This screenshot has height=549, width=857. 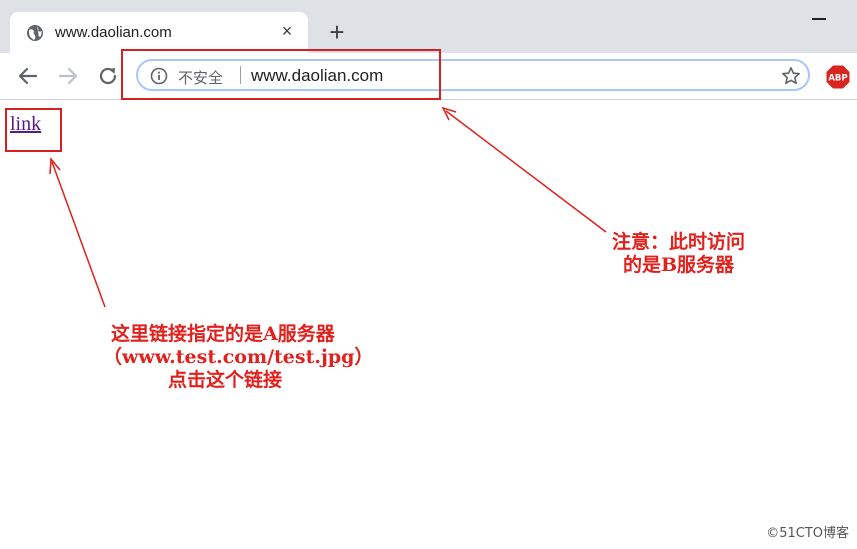 I want to click on note-b-server: 注意：此时访问 的是B服务器, so click(x=678, y=254).